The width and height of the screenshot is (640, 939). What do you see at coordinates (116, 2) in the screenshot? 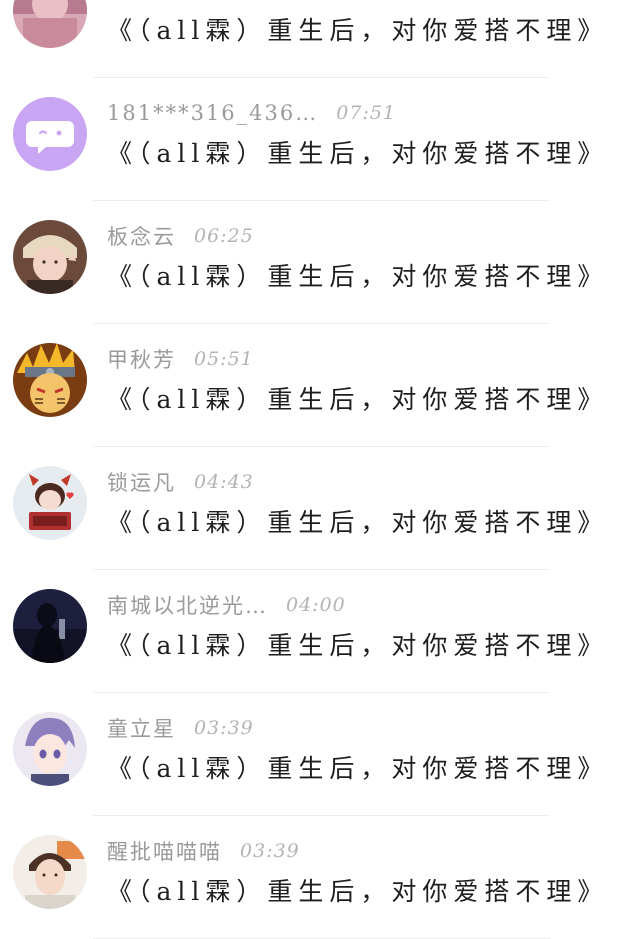
I see `comment-meta` at bounding box center [116, 2].